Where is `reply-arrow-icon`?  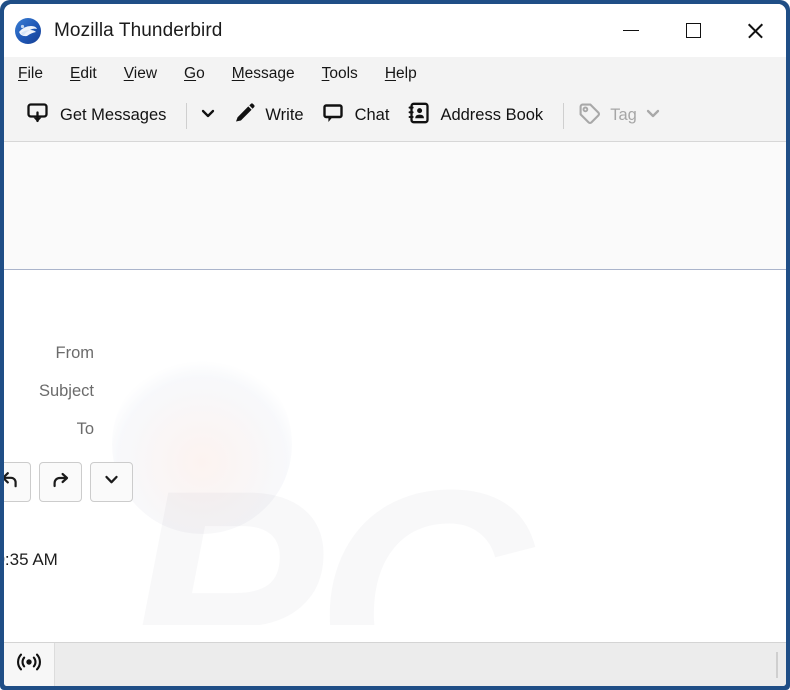 reply-arrow-icon is located at coordinates (11, 482).